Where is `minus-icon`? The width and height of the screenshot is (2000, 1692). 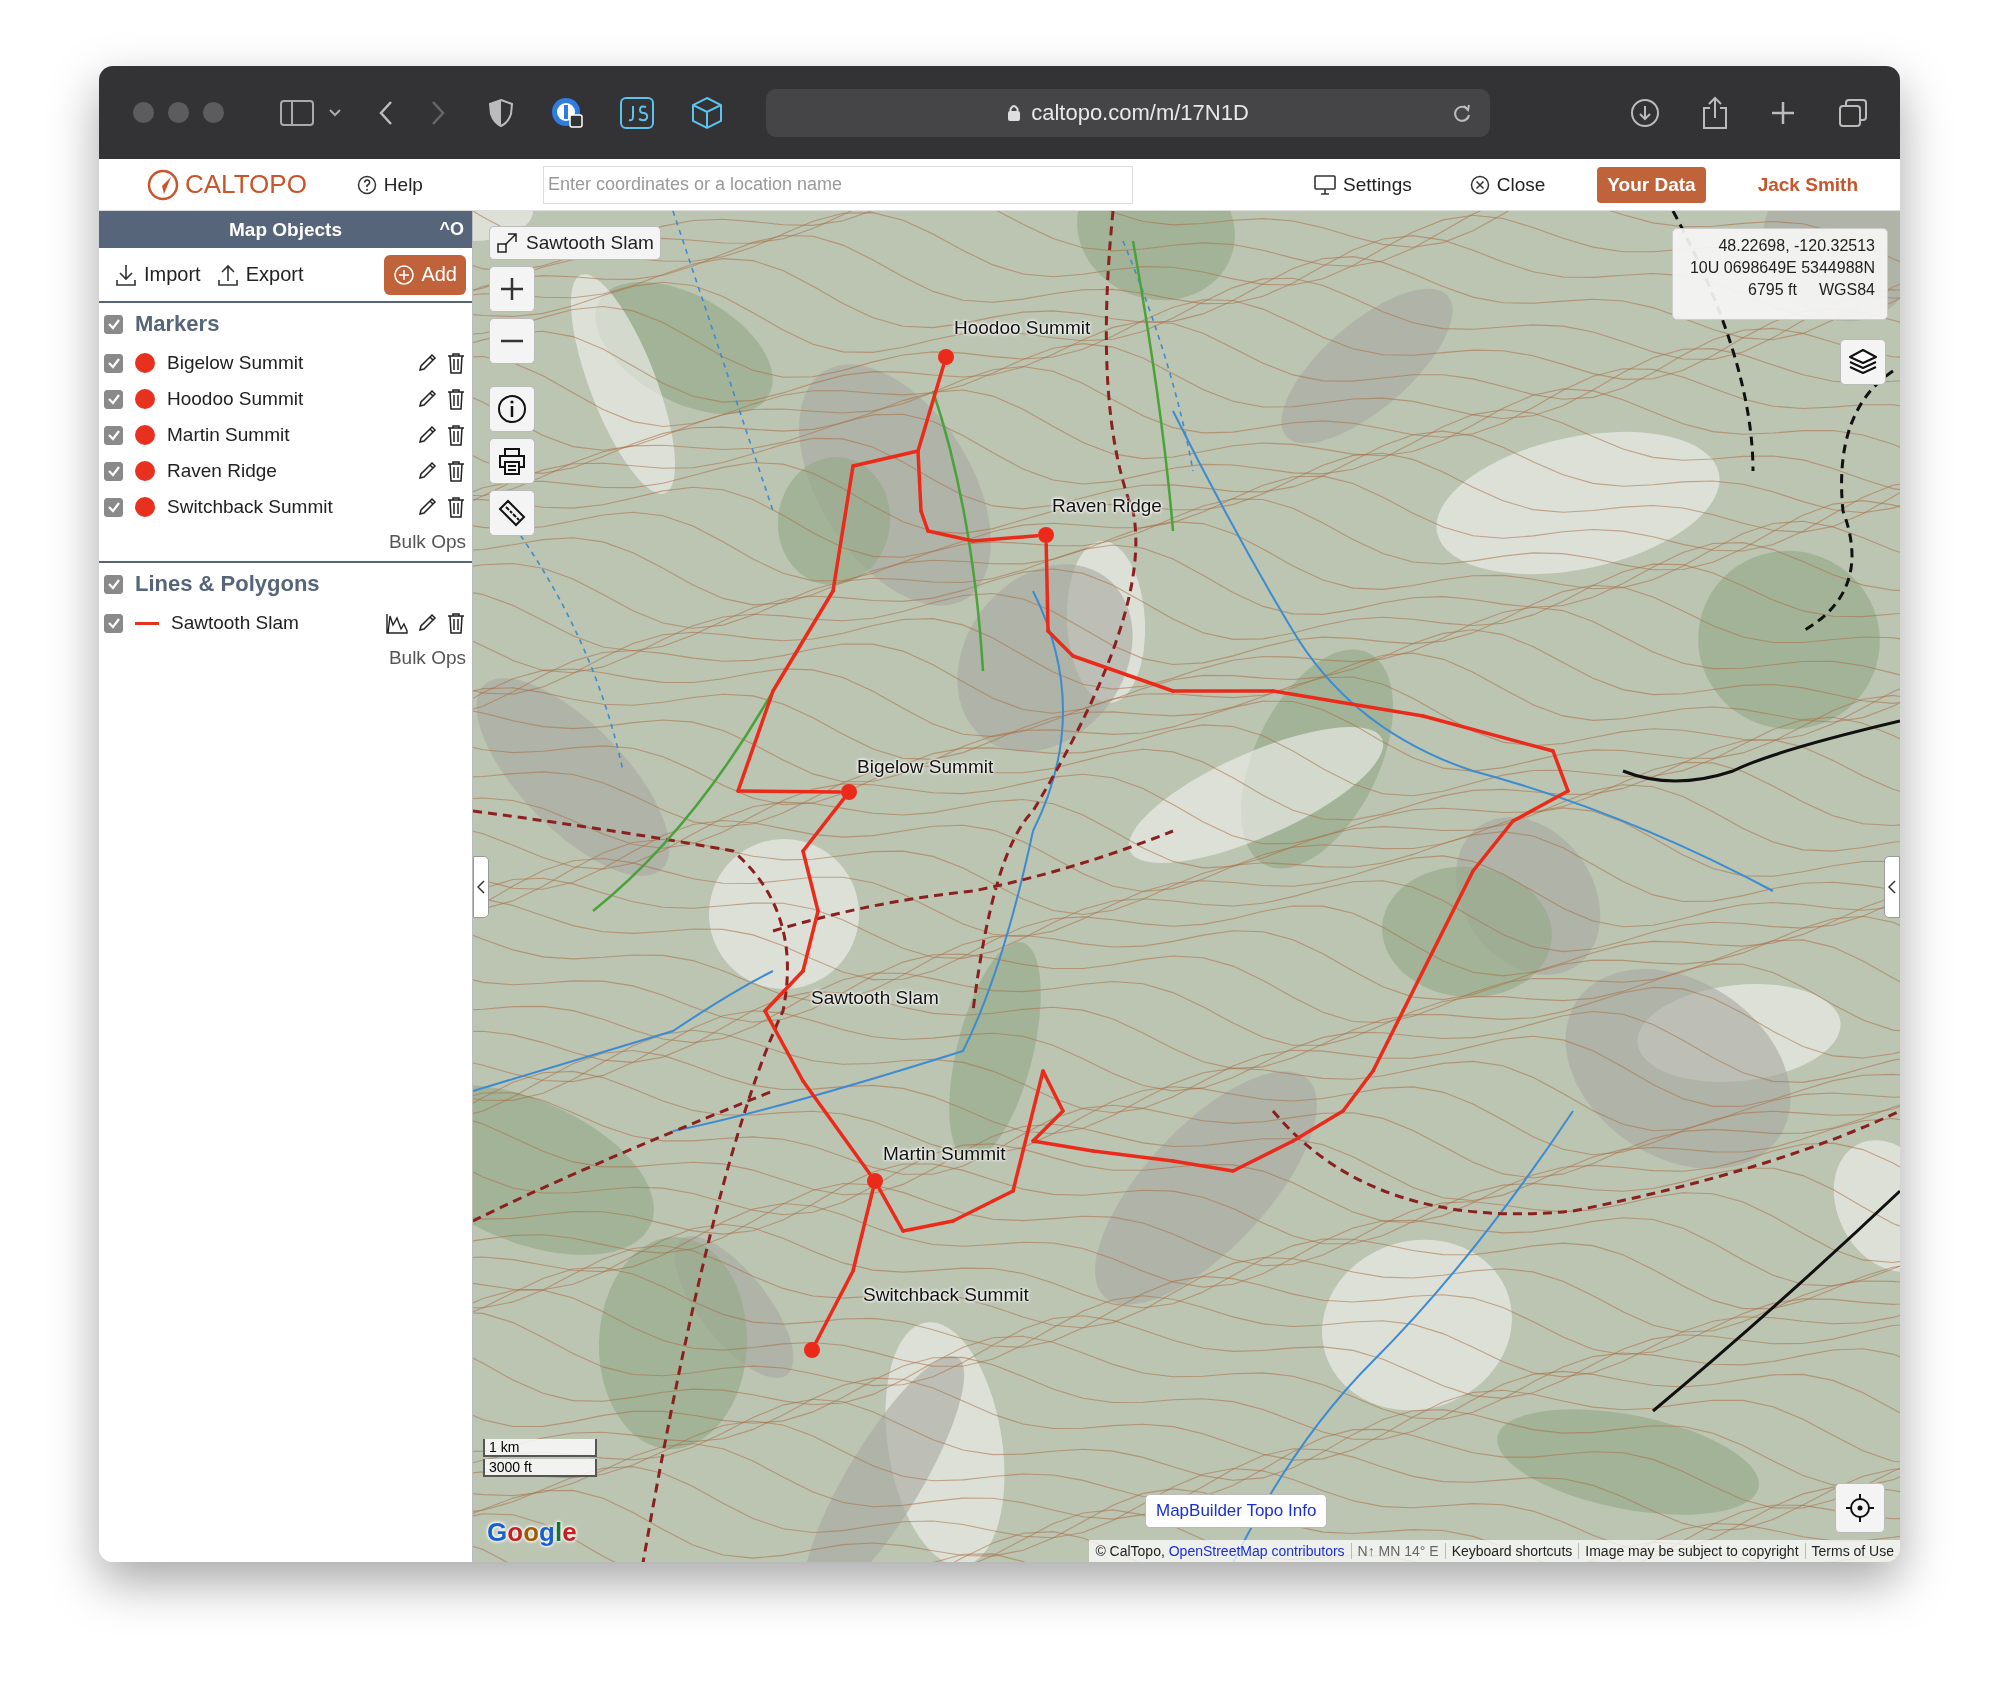
minus-icon is located at coordinates (512, 341).